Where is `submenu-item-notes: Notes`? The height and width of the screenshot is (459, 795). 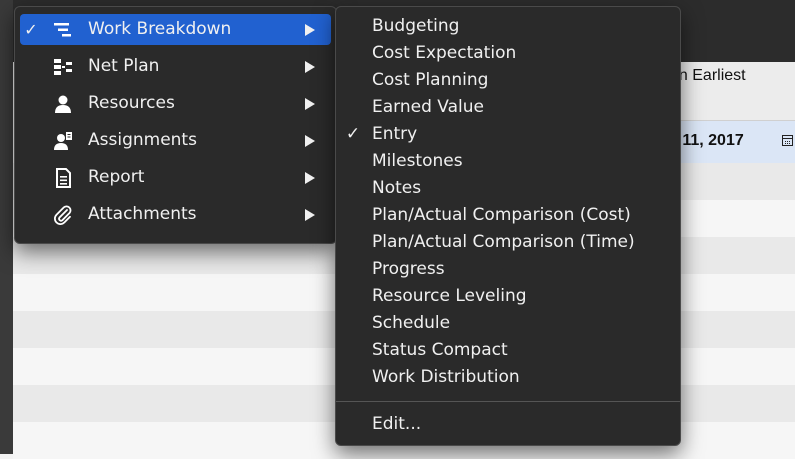
submenu-item-notes: Notes is located at coordinates (508, 188).